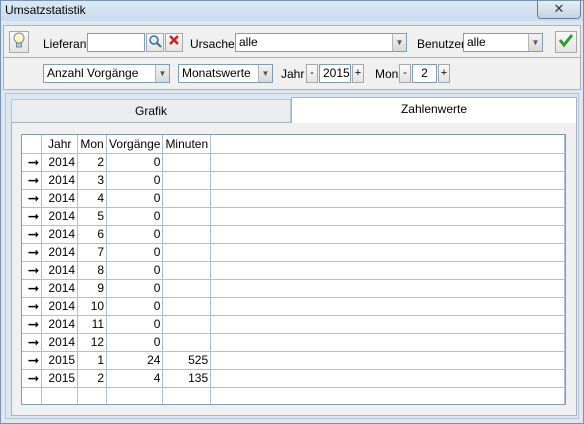  I want to click on cell-vorgaenge: 24, so click(135, 360).